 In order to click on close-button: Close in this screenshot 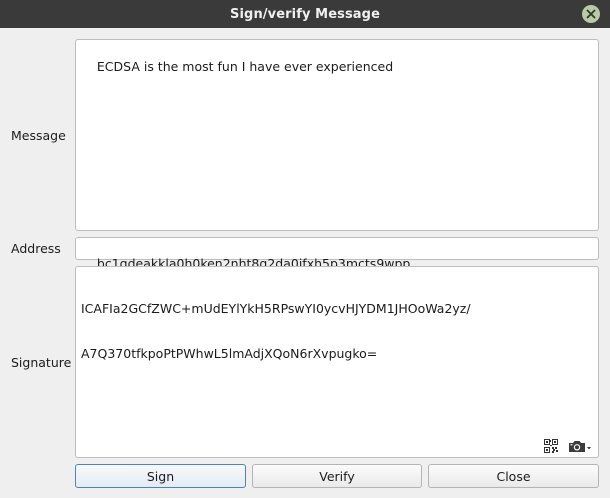, I will do `click(513, 476)`.